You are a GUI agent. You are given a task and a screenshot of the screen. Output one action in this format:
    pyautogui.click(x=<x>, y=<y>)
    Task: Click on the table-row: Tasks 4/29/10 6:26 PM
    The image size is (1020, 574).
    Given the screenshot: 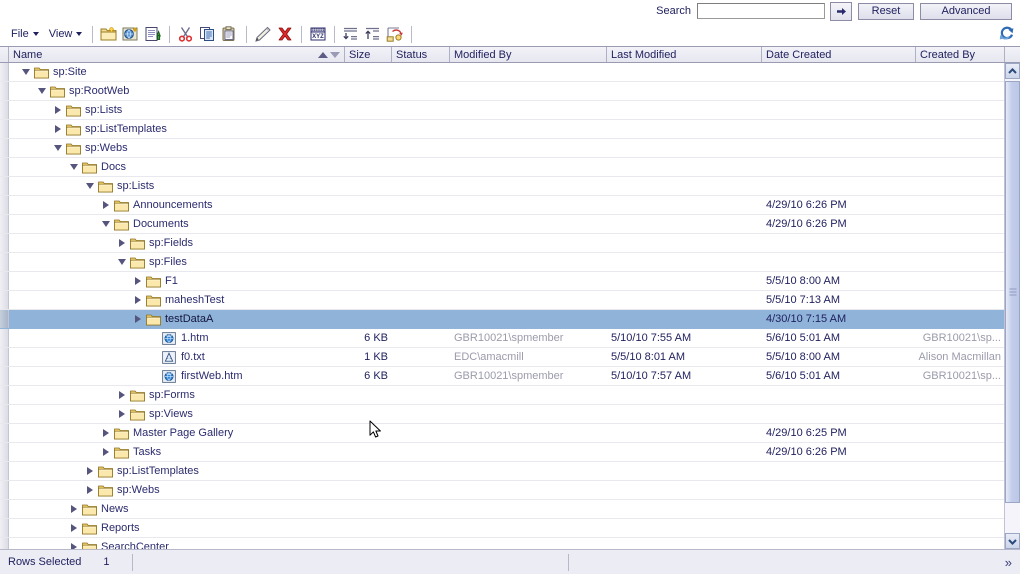 What is the action you would take?
    pyautogui.click(x=502, y=452)
    